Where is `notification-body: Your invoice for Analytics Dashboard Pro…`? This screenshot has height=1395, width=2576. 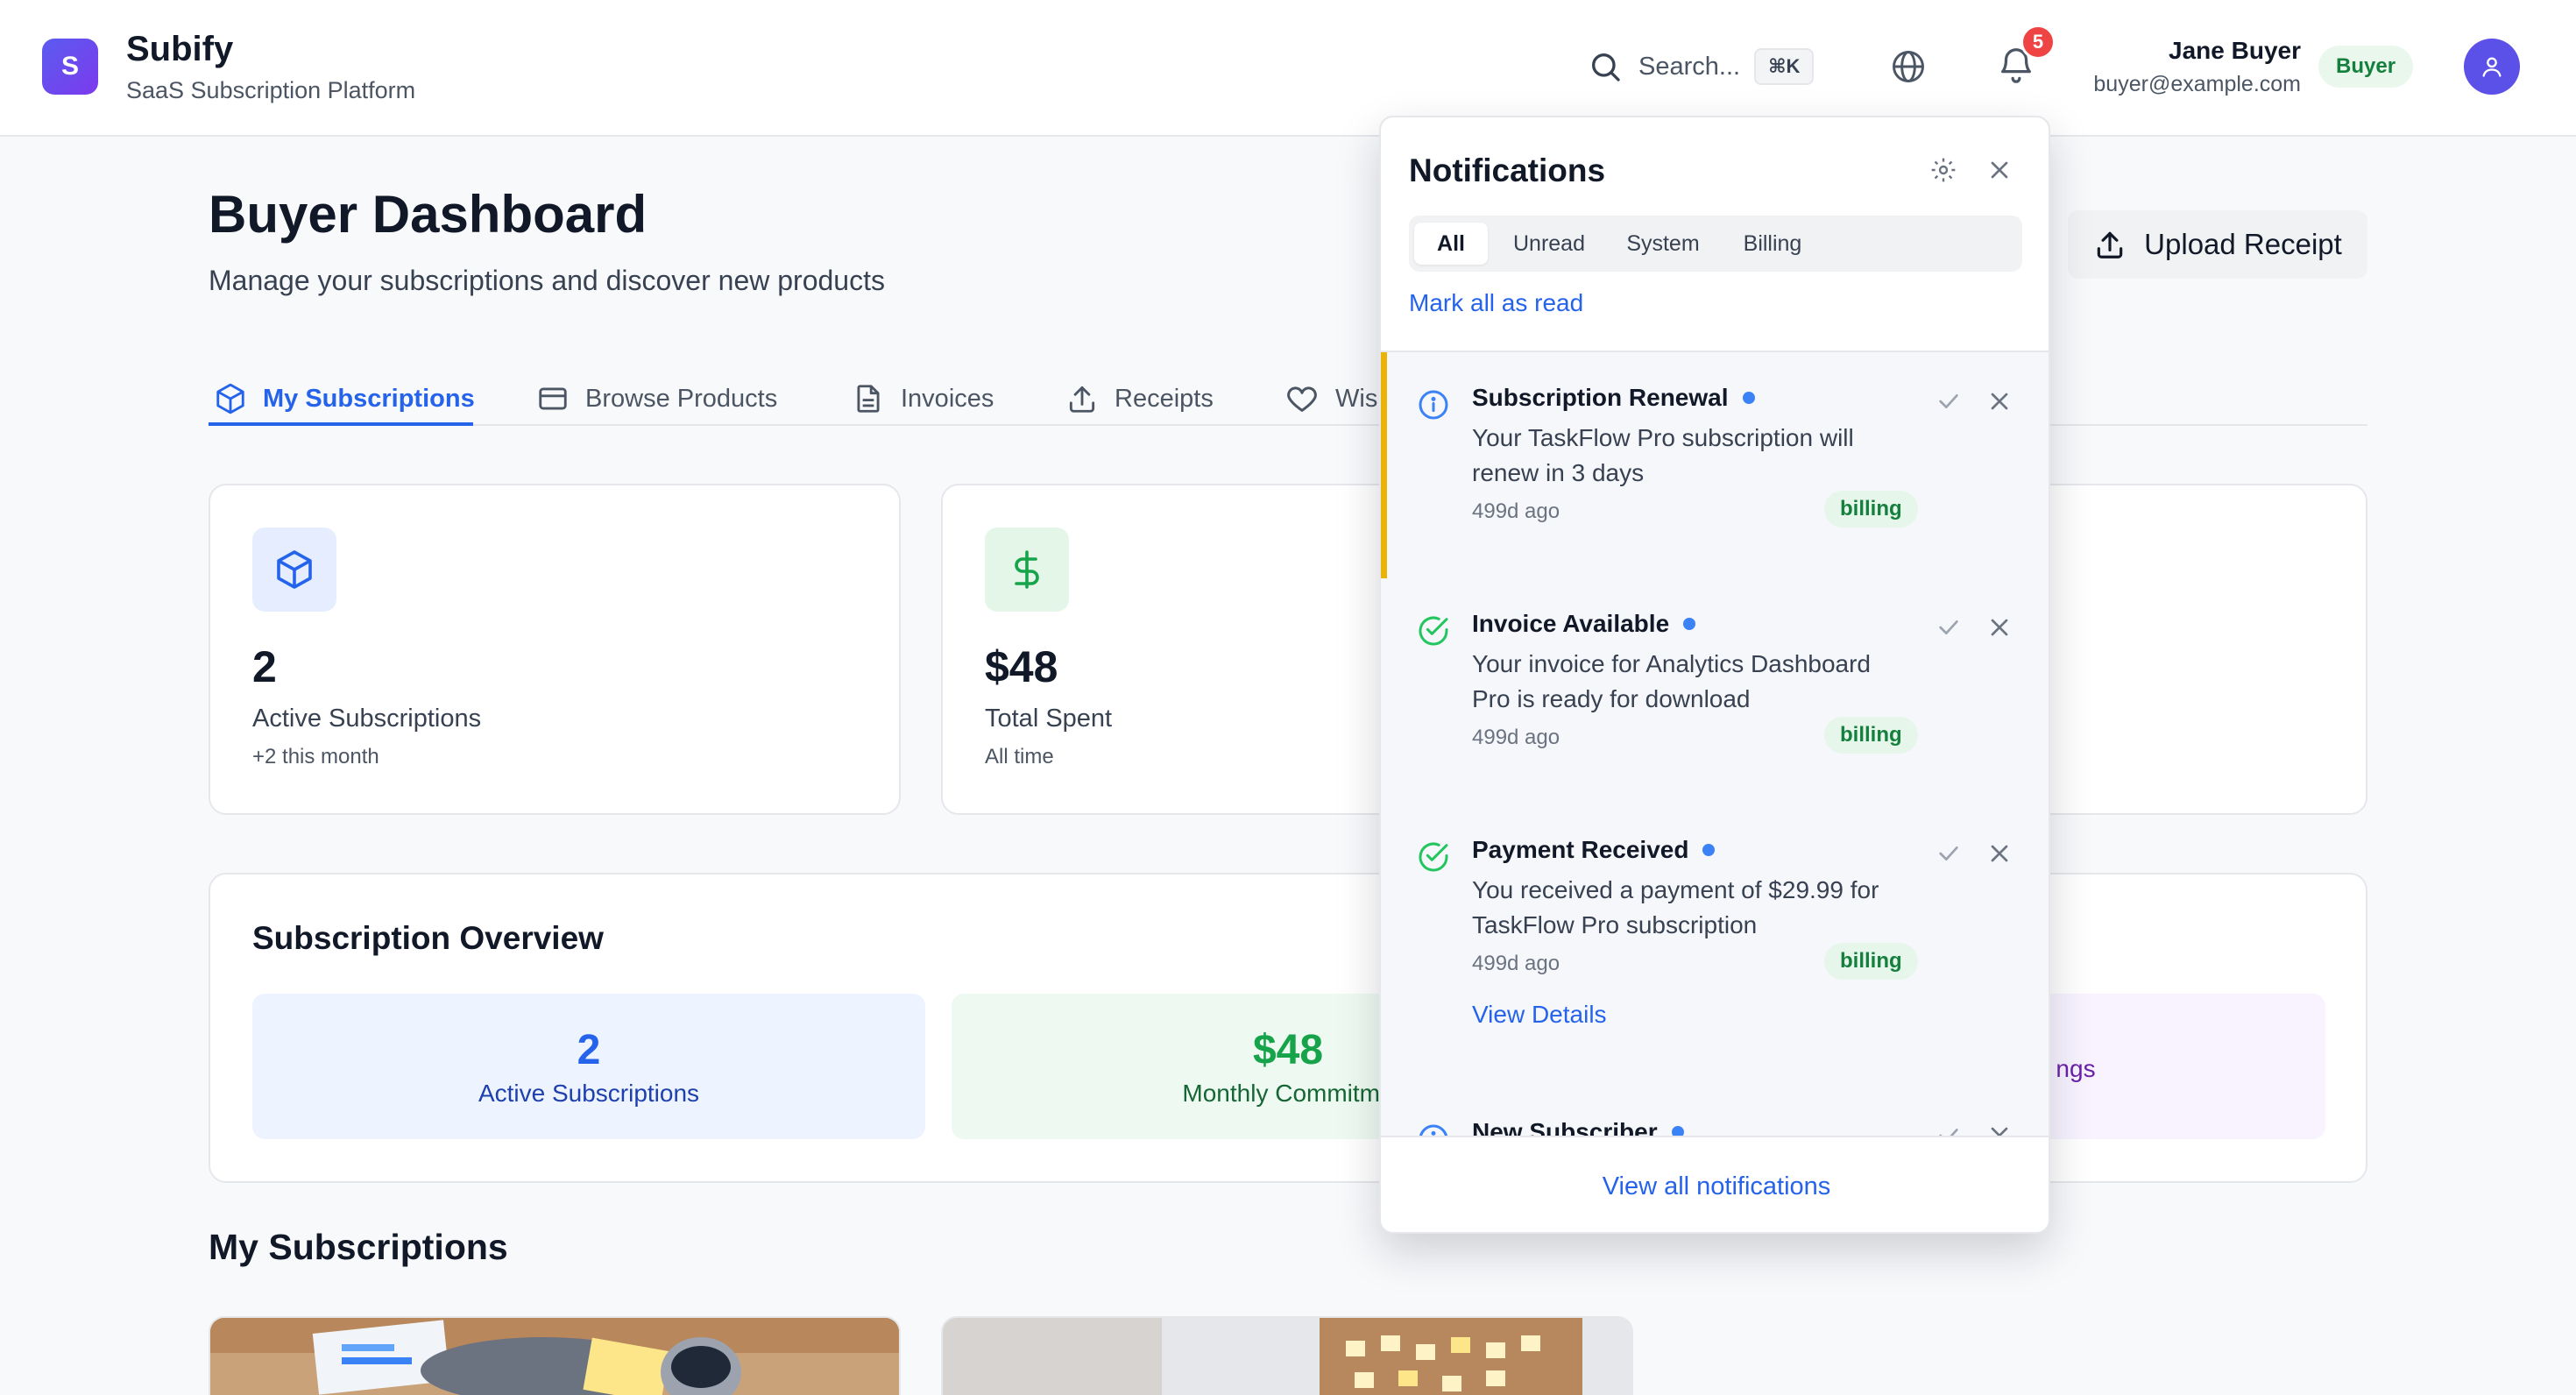 notification-body: Your invoice for Analytics Dashboard Pro… is located at coordinates (1671, 681).